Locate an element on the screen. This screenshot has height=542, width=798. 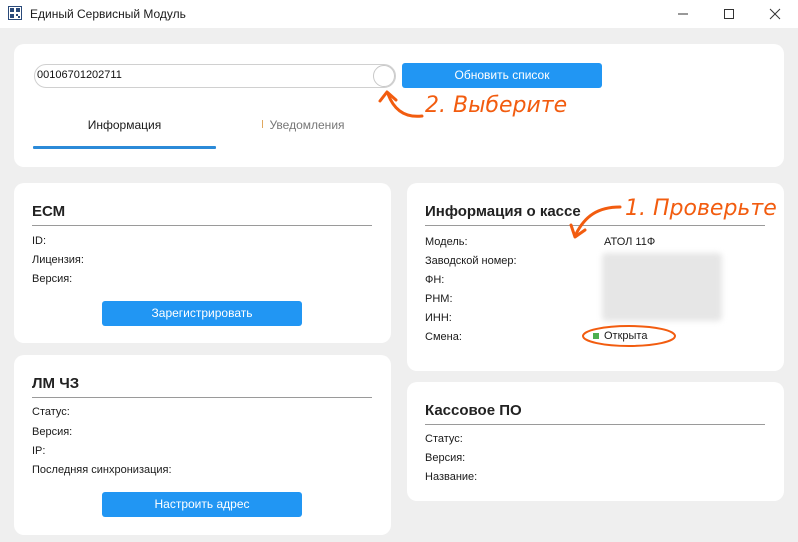
device-serial-value: 00106701202711 is located at coordinates (79, 75).